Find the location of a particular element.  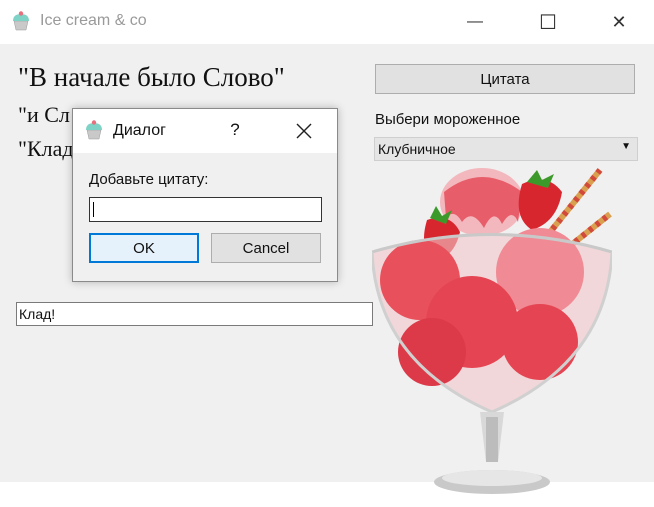

minimize-button: — is located at coordinates (475, 22).